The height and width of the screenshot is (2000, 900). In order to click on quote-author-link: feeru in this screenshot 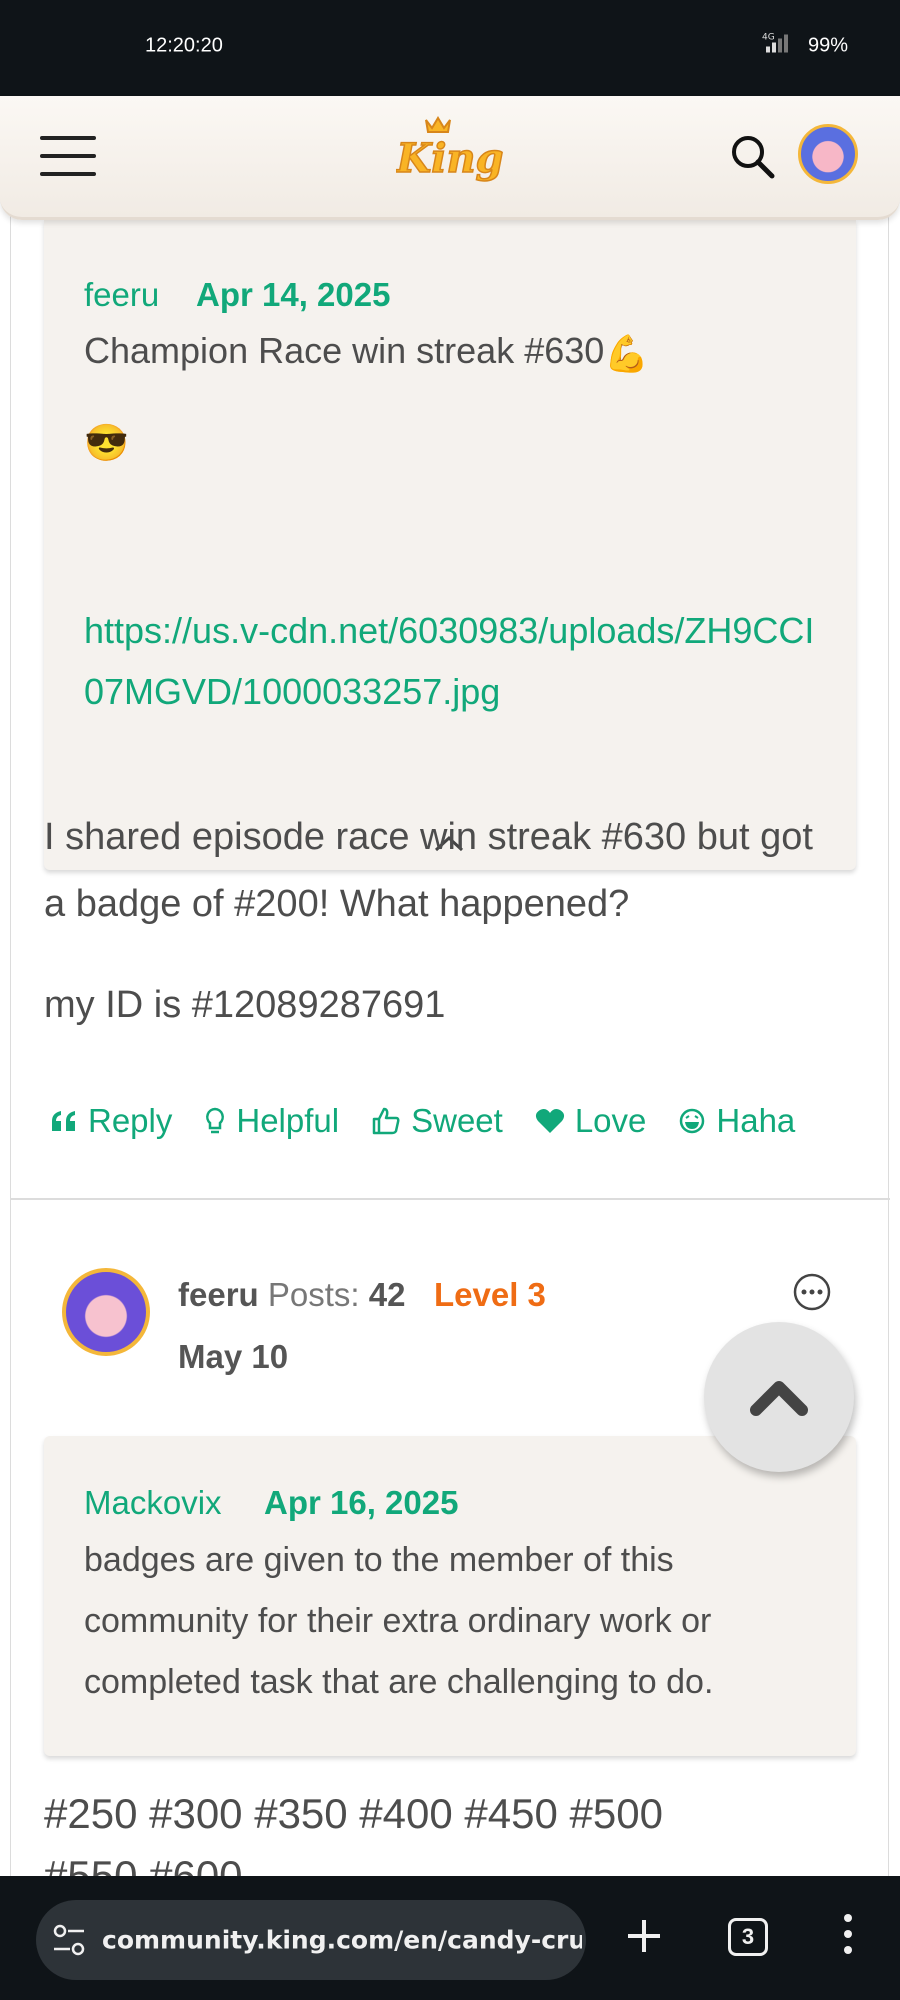, I will do `click(121, 295)`.